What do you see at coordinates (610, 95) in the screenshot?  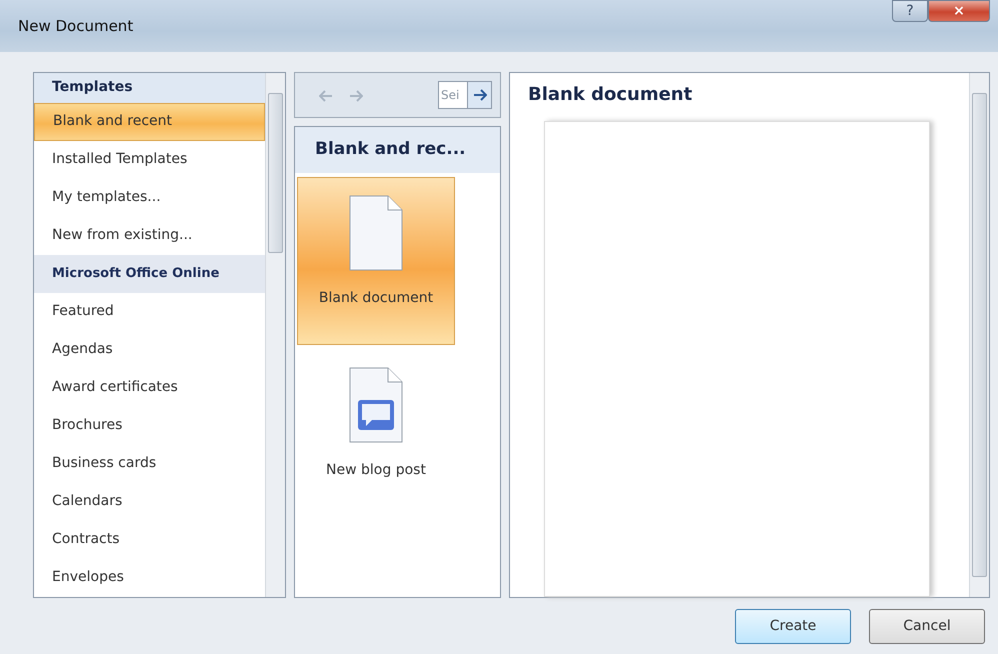 I see `preview-title: Blank document` at bounding box center [610, 95].